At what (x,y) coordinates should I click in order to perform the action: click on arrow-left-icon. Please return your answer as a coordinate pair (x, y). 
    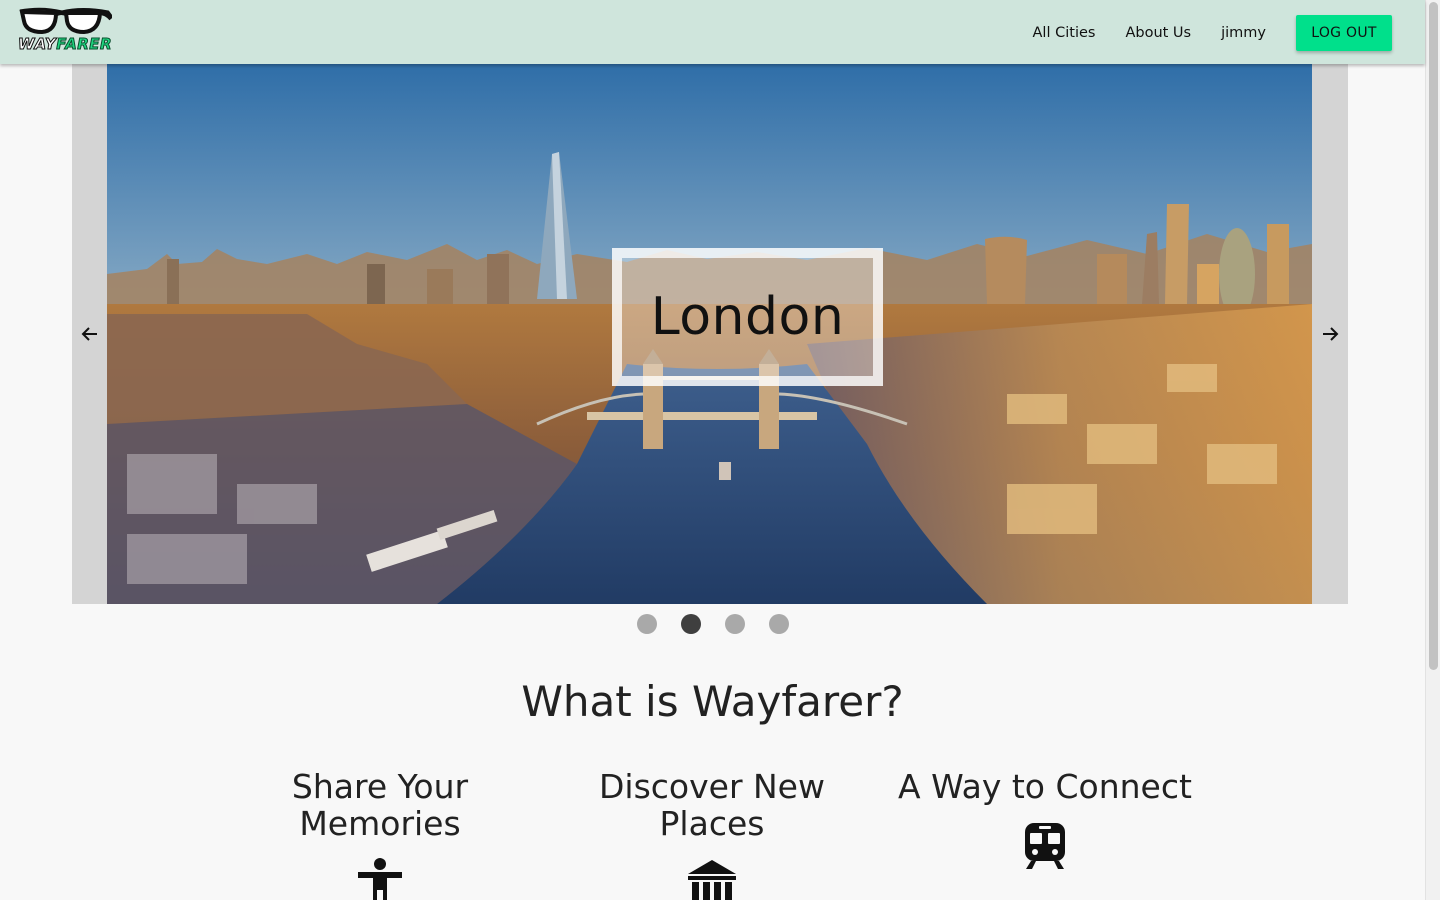
    Looking at the image, I should click on (89, 334).